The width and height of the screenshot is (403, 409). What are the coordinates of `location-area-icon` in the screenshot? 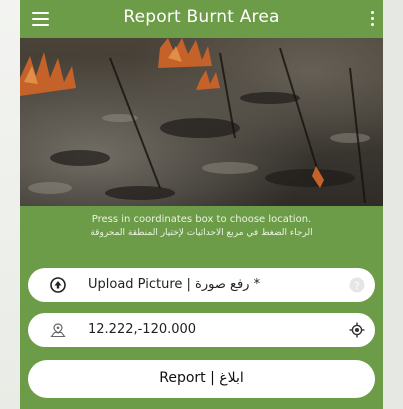 It's located at (58, 330).